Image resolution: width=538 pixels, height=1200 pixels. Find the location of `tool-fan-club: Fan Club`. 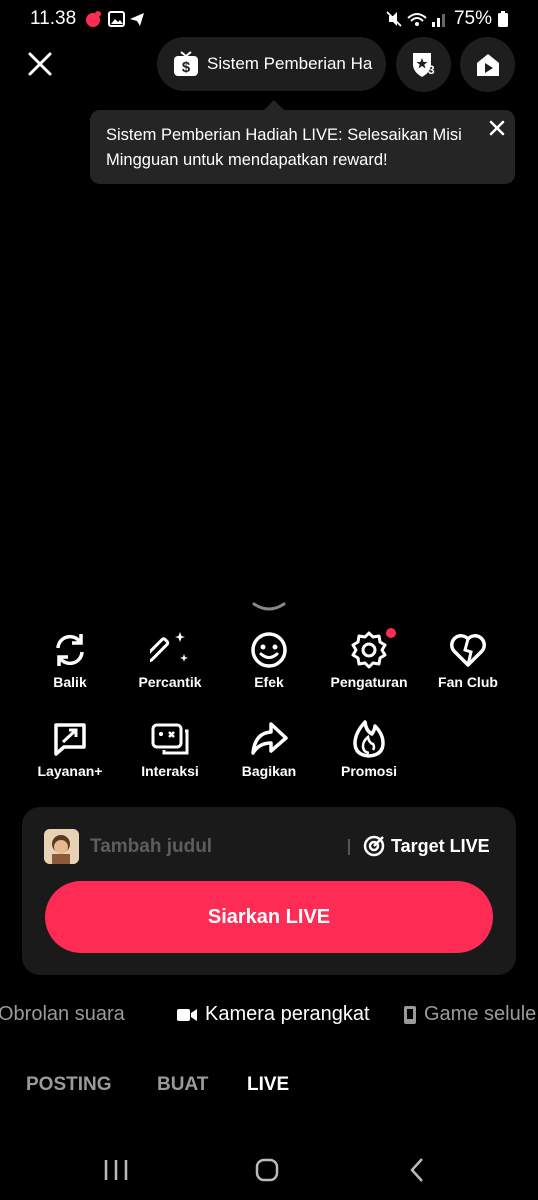

tool-fan-club: Fan Club is located at coordinates (468, 660).